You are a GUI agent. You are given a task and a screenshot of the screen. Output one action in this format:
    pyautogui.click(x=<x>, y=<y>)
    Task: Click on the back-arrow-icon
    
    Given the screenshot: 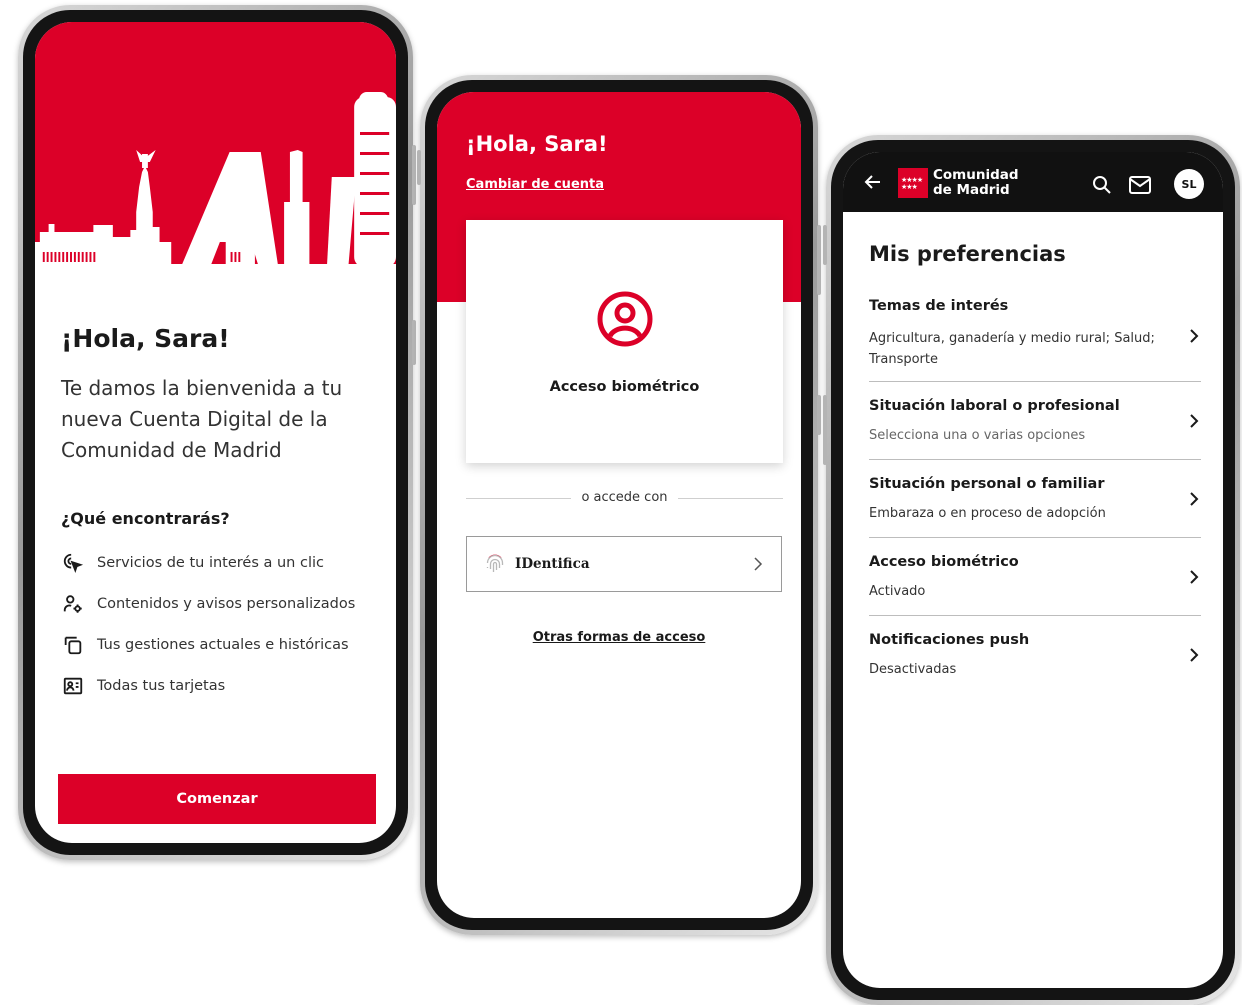 What is the action you would take?
    pyautogui.click(x=873, y=184)
    